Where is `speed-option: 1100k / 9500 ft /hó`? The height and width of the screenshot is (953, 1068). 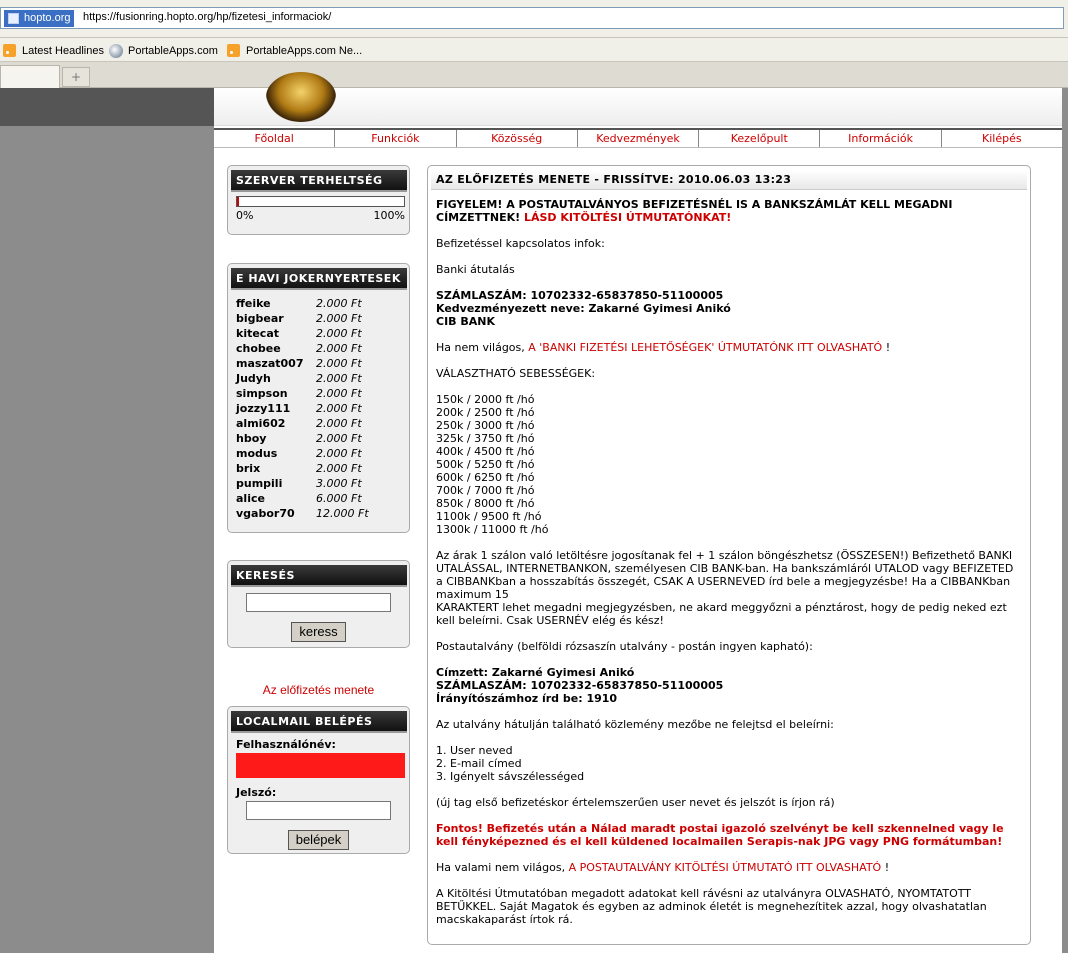
speed-option: 1100k / 9500 ft /hó is located at coordinates (489, 516).